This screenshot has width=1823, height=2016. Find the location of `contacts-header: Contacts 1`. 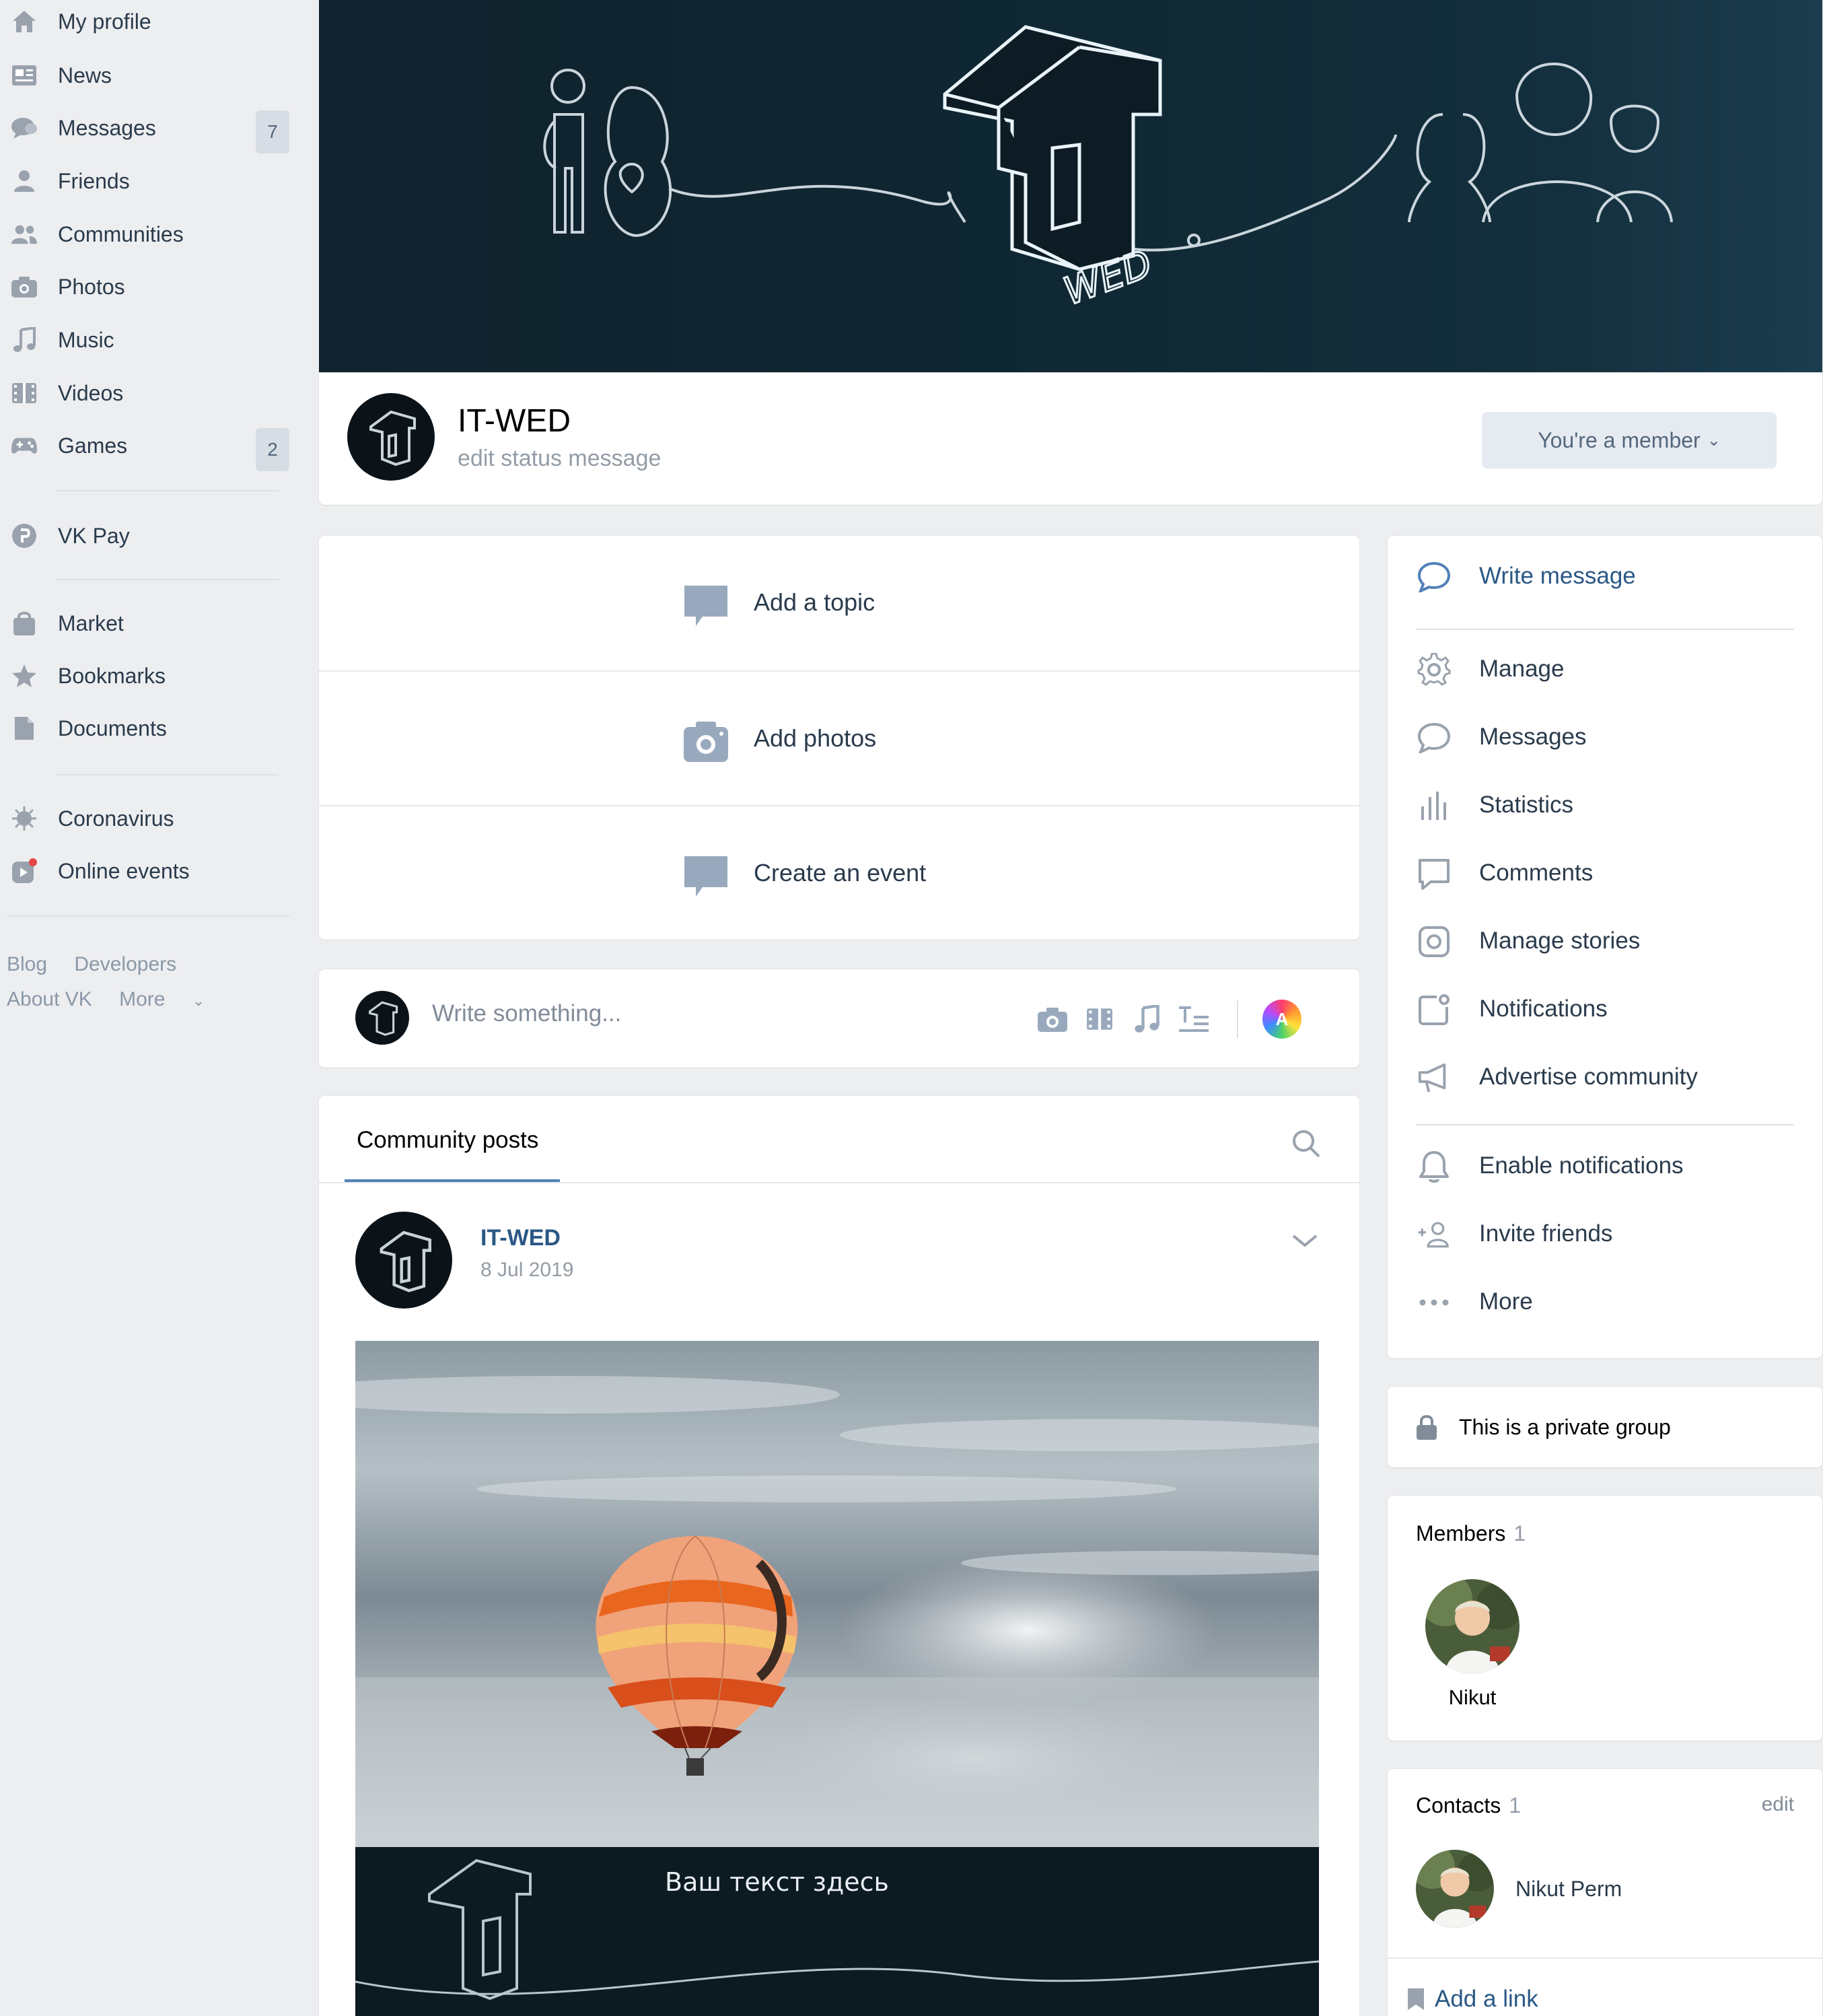

contacts-header: Contacts 1 is located at coordinates (1468, 1805).